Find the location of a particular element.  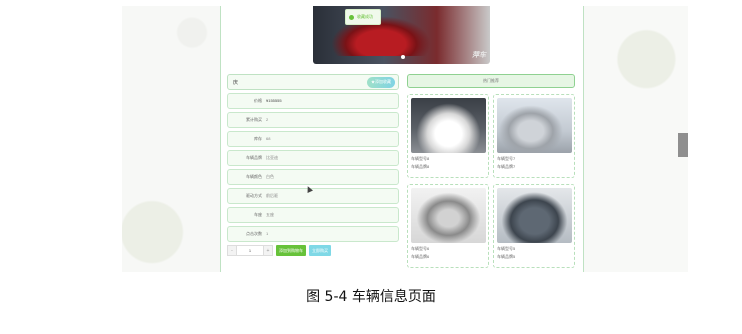

field-seats: 车座 五座 is located at coordinates (313, 215).